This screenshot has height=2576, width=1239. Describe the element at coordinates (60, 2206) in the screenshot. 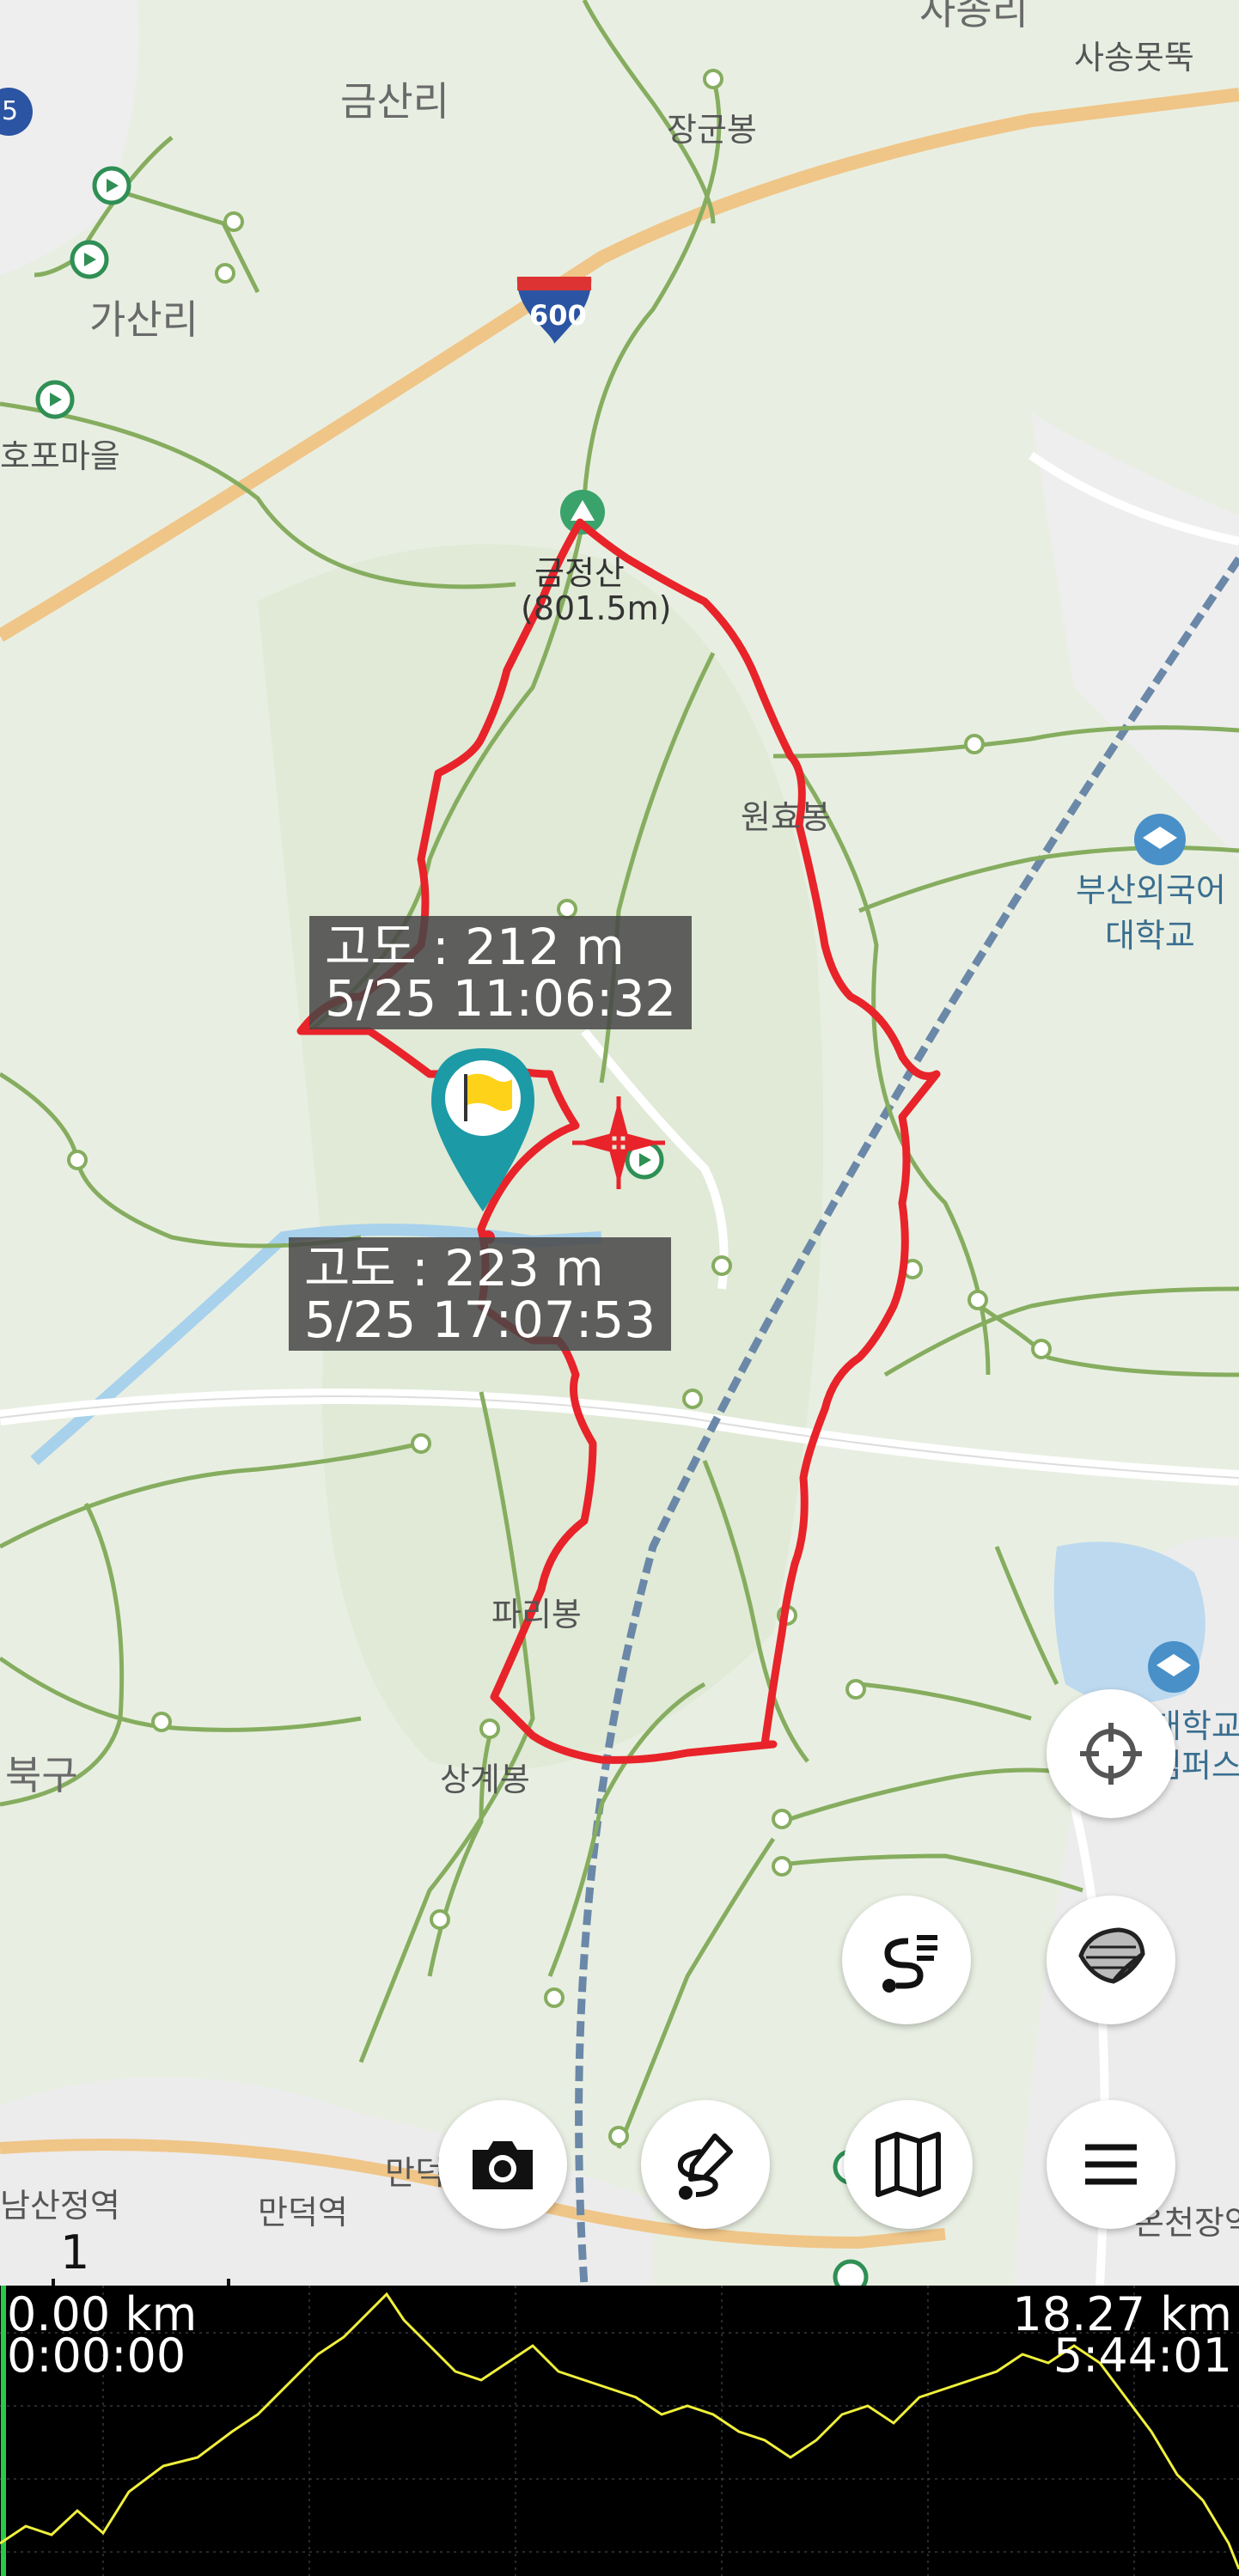

I see `station-label: 남산정역` at that location.